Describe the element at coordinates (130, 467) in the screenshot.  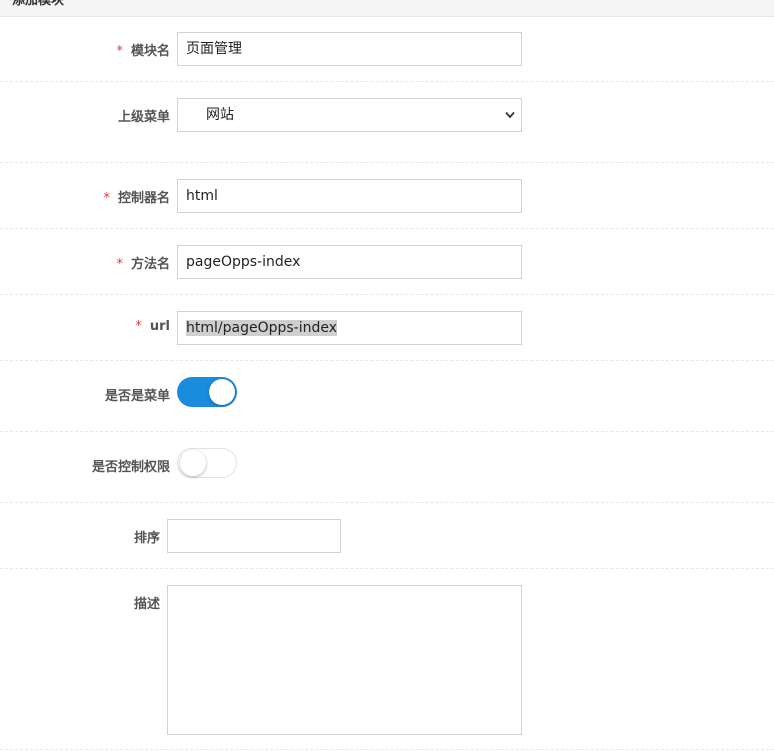
I see `is-permission-label: 是否控制权限` at that location.